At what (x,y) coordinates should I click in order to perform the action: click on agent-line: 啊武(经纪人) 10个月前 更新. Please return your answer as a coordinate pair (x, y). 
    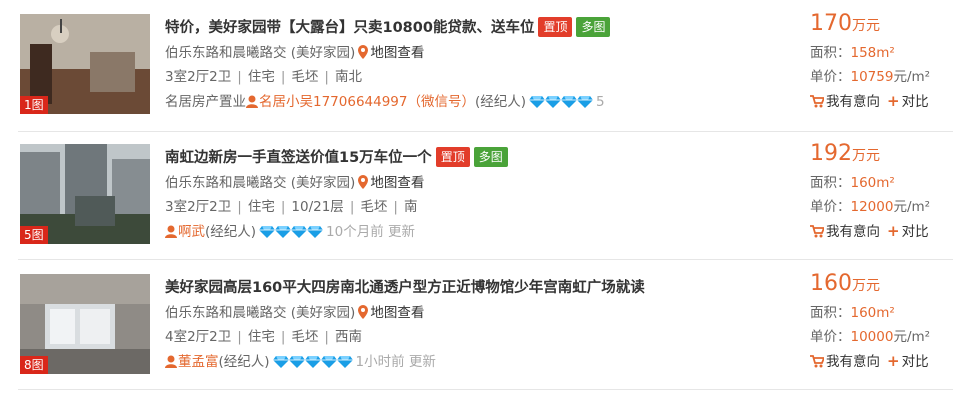
    Looking at the image, I should click on (290, 231).